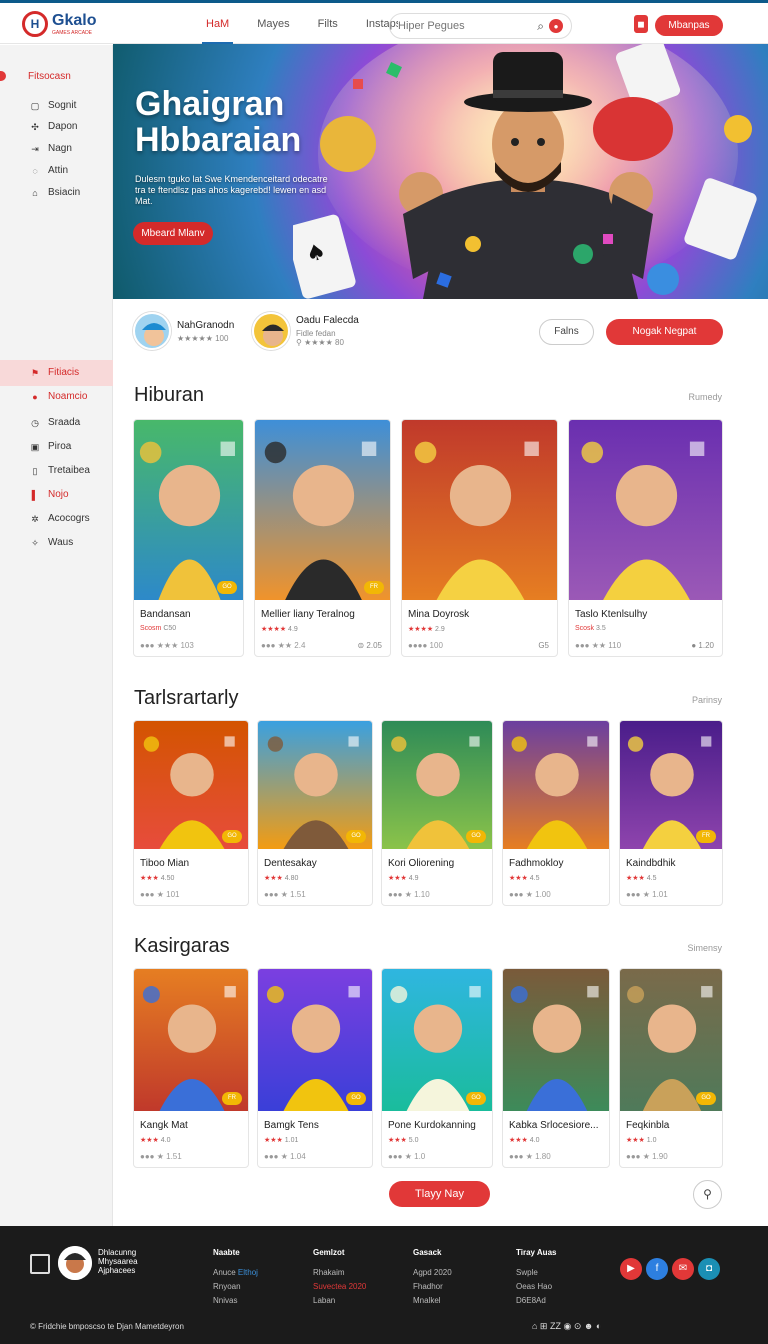 This screenshot has height=1344, width=768. What do you see at coordinates (432, 1125) in the screenshot?
I see `game-title: Pone Kurdokanning` at bounding box center [432, 1125].